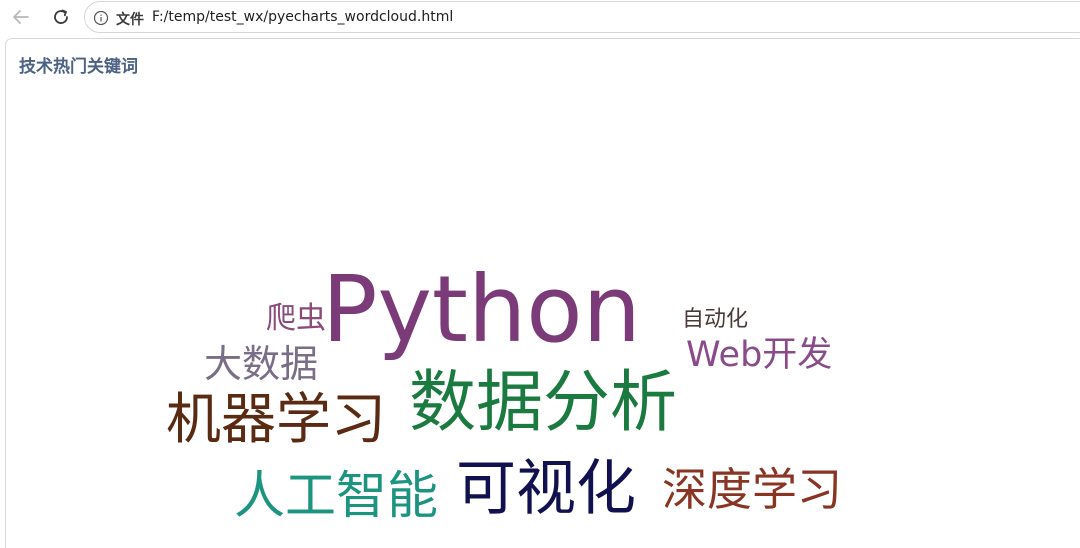 This screenshot has height=548, width=1080. What do you see at coordinates (543, 402) in the screenshot?
I see `word-1: 数据分析` at bounding box center [543, 402].